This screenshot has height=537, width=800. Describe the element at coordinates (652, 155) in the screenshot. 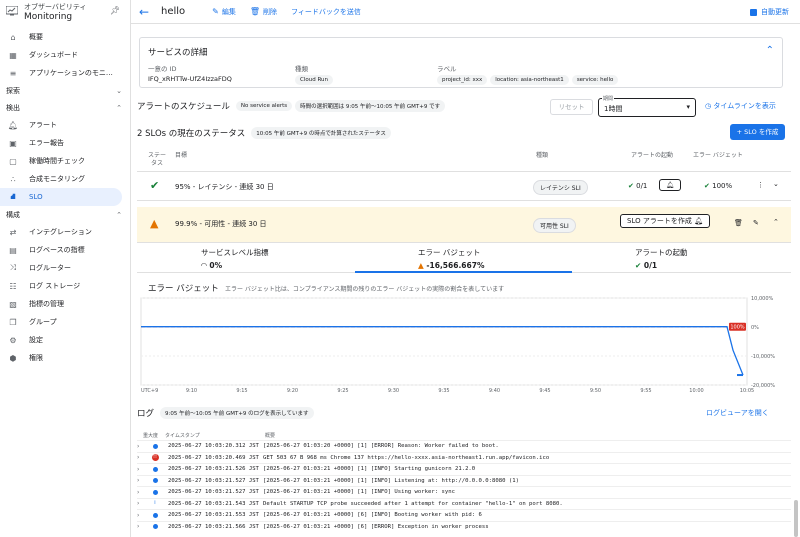

I see `column-alert: アラートの起動` at that location.